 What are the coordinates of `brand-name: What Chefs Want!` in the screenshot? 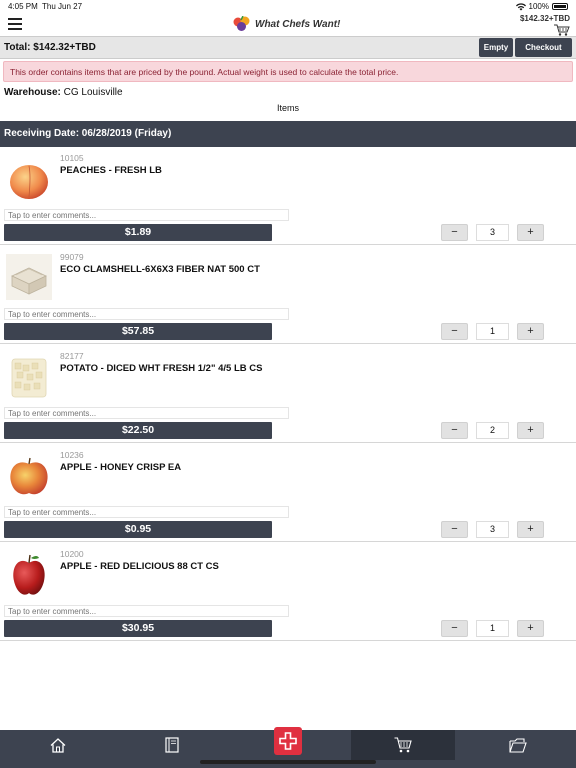 It's located at (298, 24).